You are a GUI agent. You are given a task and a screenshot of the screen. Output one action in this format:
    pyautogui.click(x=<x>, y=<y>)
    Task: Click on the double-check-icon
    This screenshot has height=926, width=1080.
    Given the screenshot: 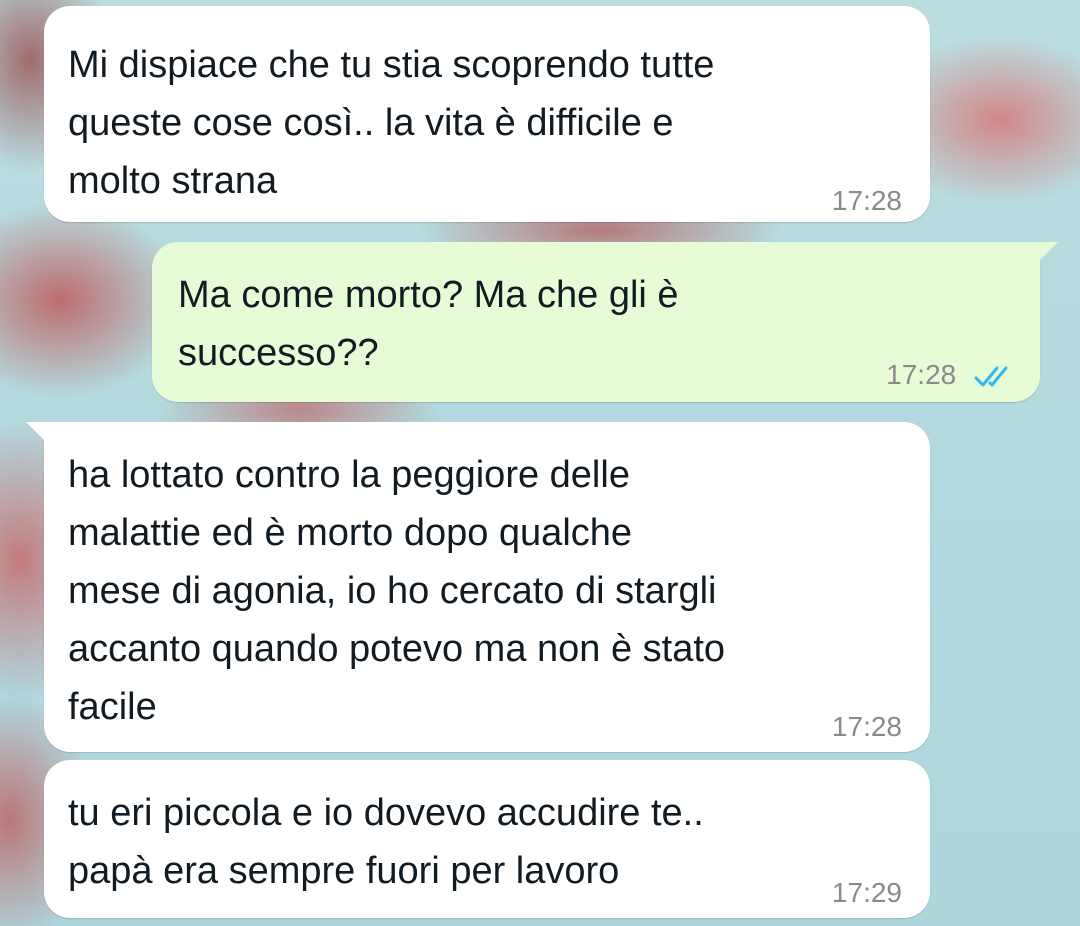 What is the action you would take?
    pyautogui.click(x=991, y=376)
    